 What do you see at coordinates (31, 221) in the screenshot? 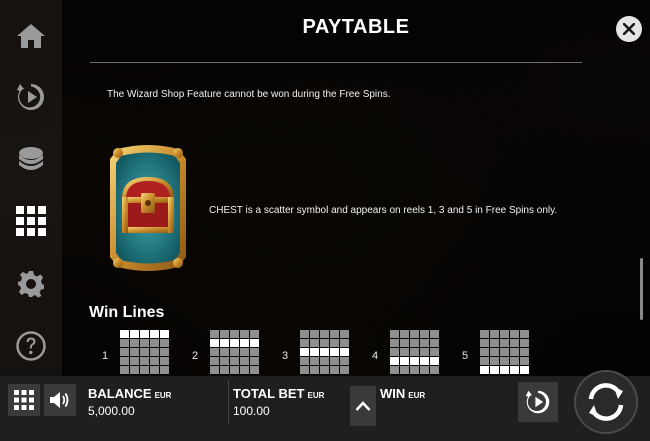
I see `nav-paytable` at bounding box center [31, 221].